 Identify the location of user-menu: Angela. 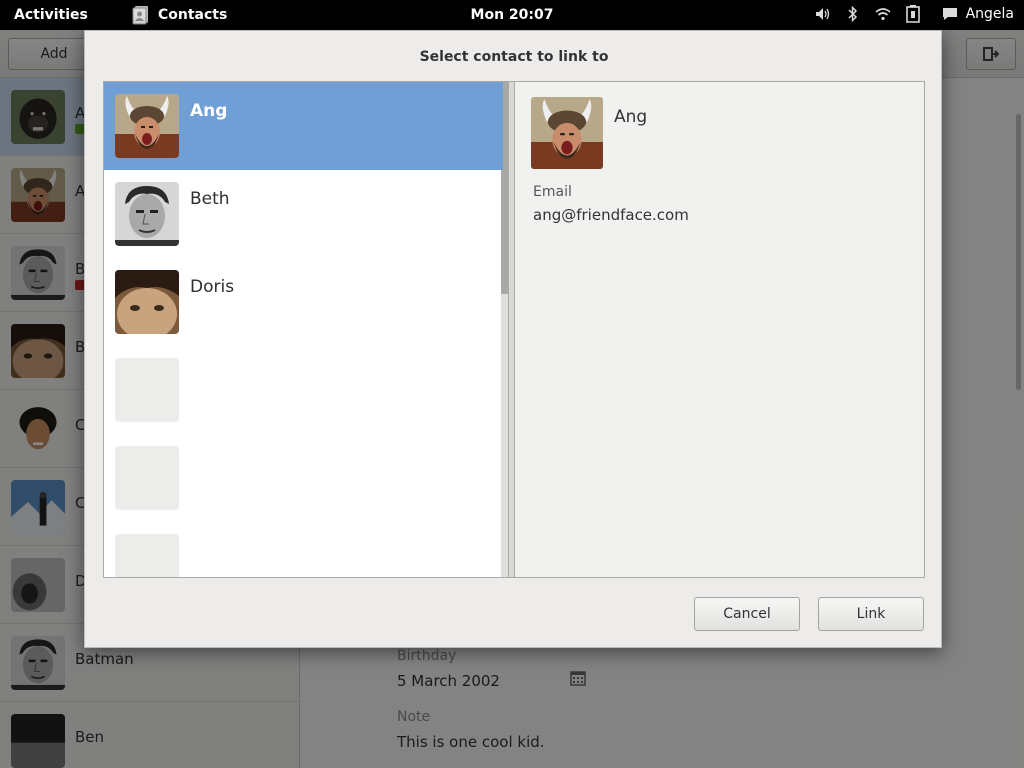
(978, 14).